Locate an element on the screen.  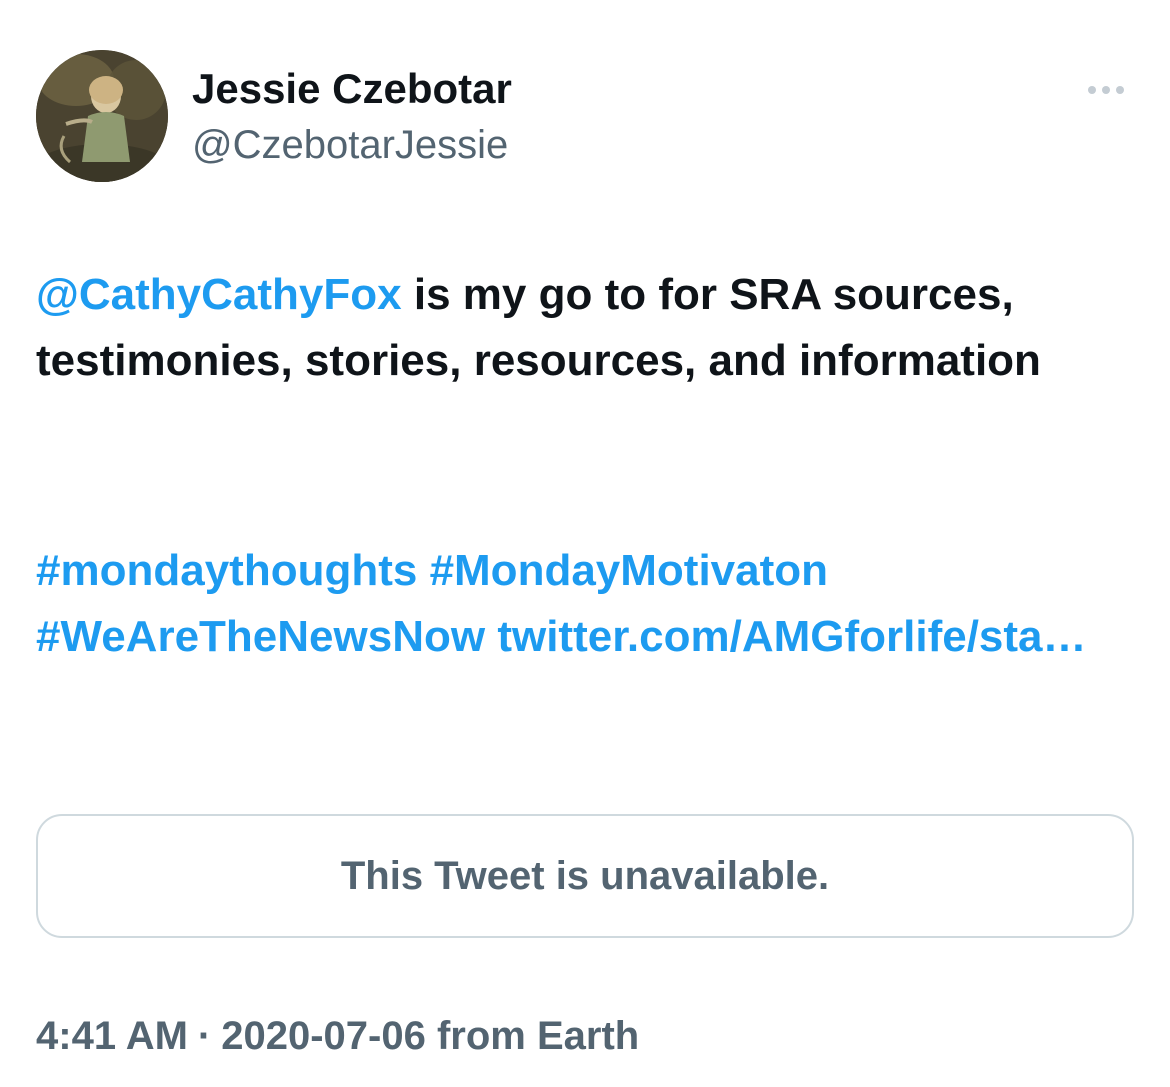
author-handle: @CzebotarJessie is located at coordinates (350, 145).